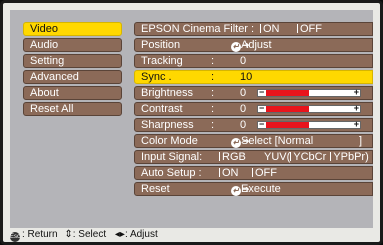 The height and width of the screenshot is (245, 383). I want to click on brightness-label: Brightness, so click(167, 93).